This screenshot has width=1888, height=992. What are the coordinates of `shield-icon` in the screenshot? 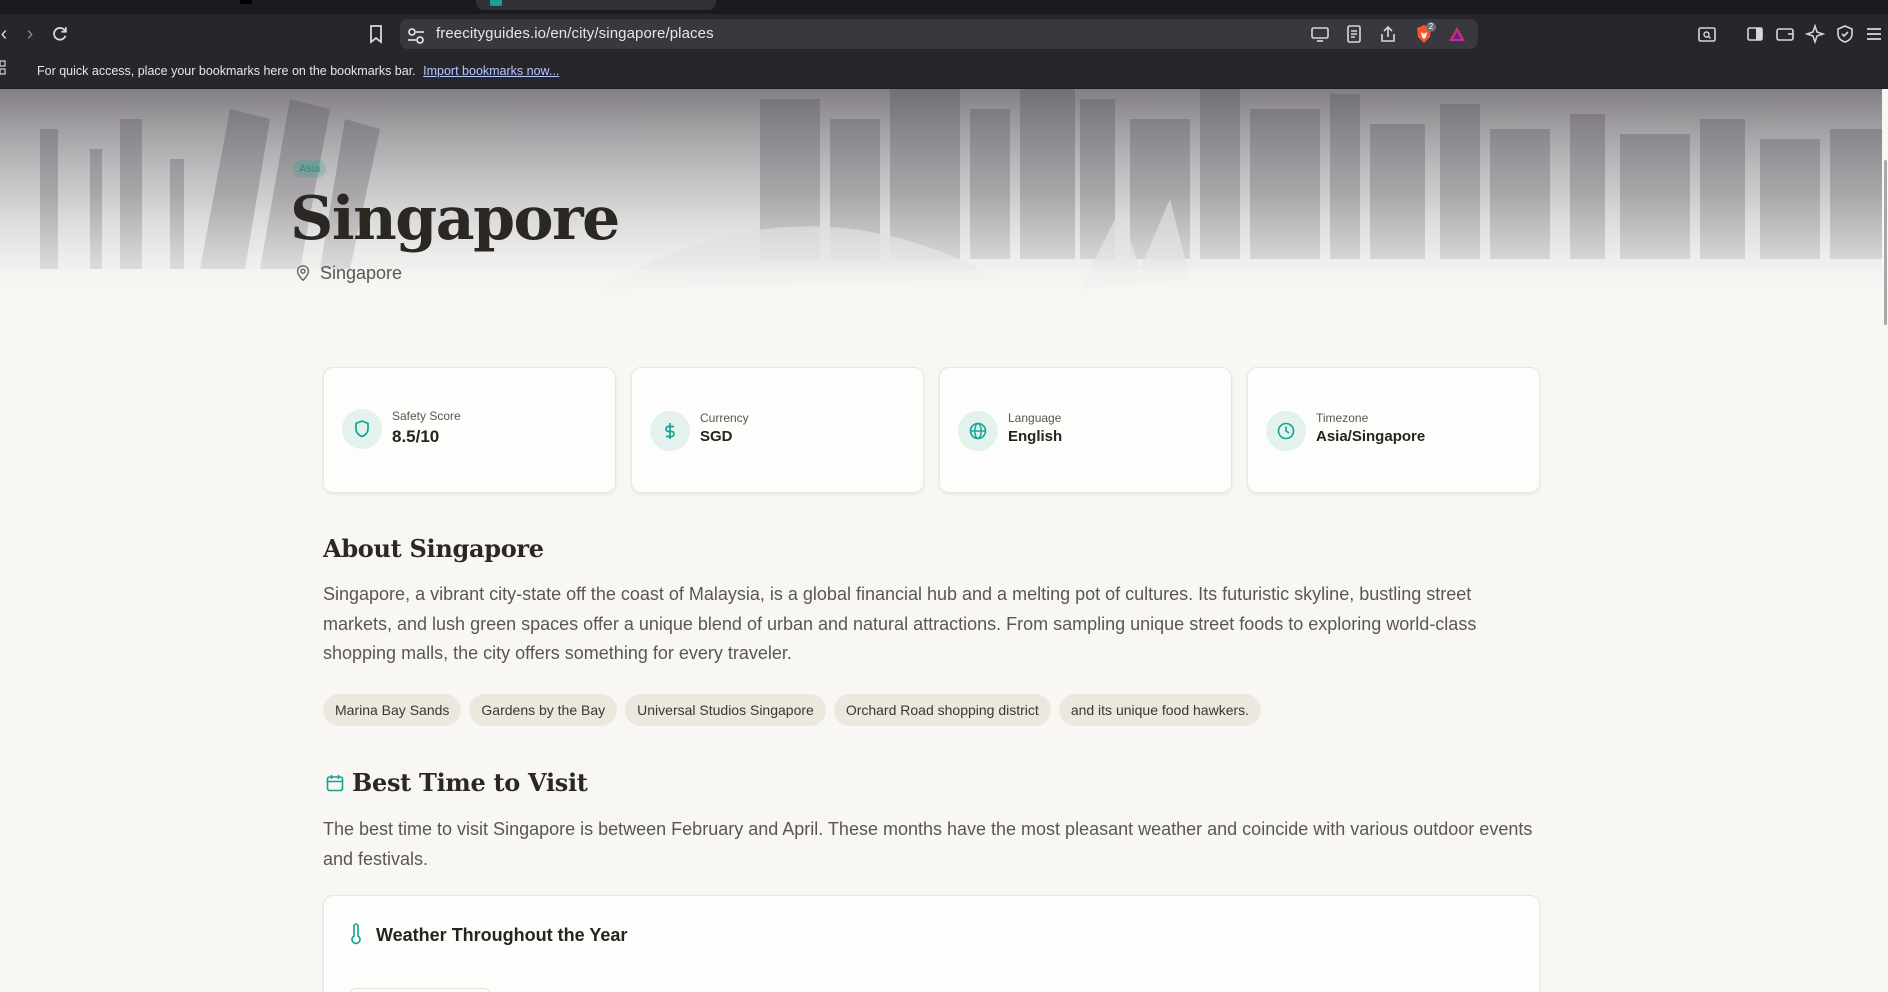 It's located at (362, 429).